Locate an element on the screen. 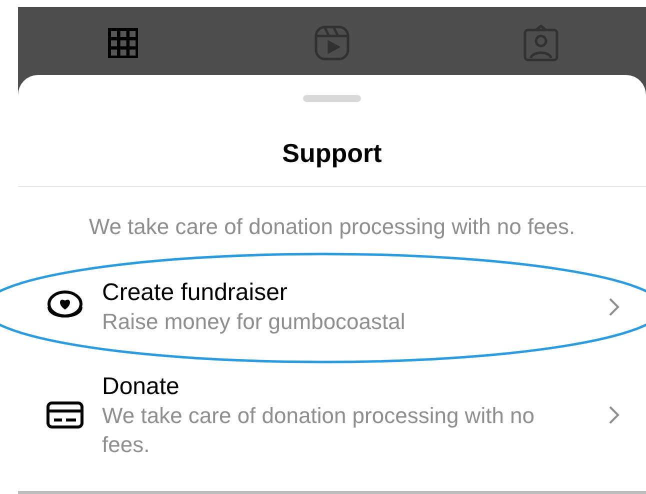 This screenshot has width=646, height=494. sheet-title: Support is located at coordinates (332, 153).